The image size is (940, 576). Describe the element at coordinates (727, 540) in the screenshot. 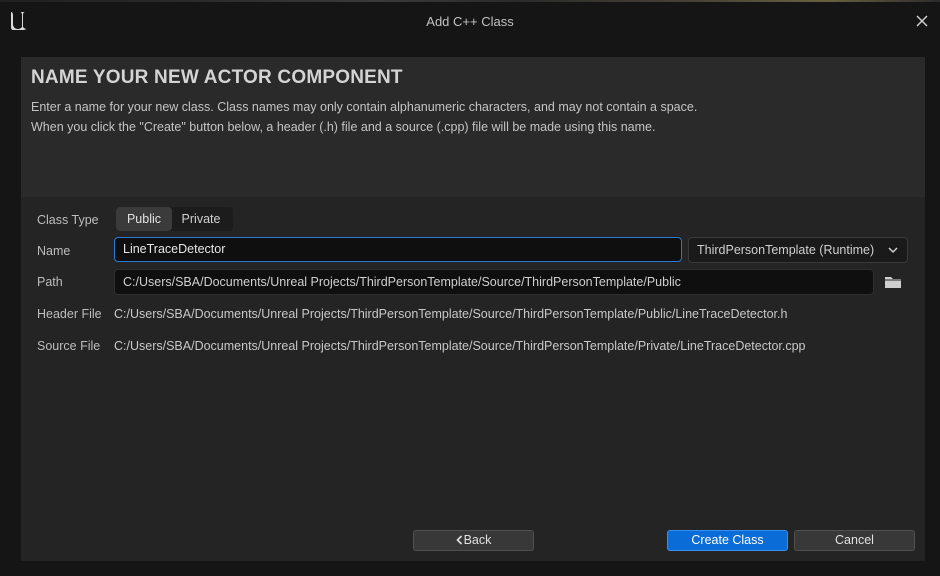

I see `create-class-button: Create Class` at that location.